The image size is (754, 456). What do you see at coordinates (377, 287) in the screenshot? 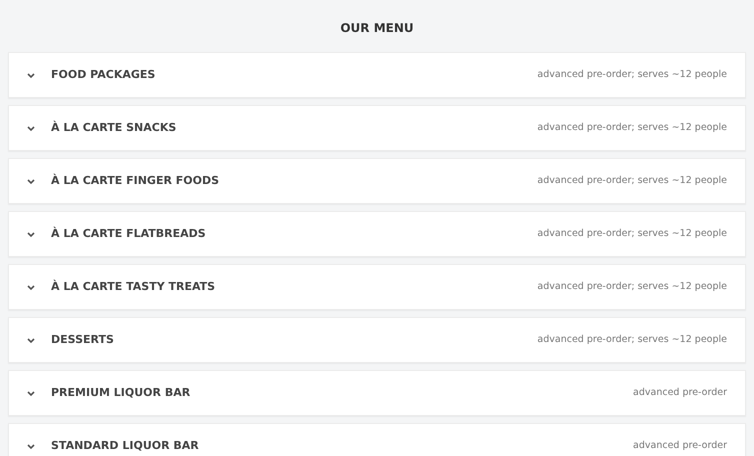
I see `accordion-row: À LA CARTE TASTY TREATS advanced pre-order; serves ~12 people` at bounding box center [377, 287].